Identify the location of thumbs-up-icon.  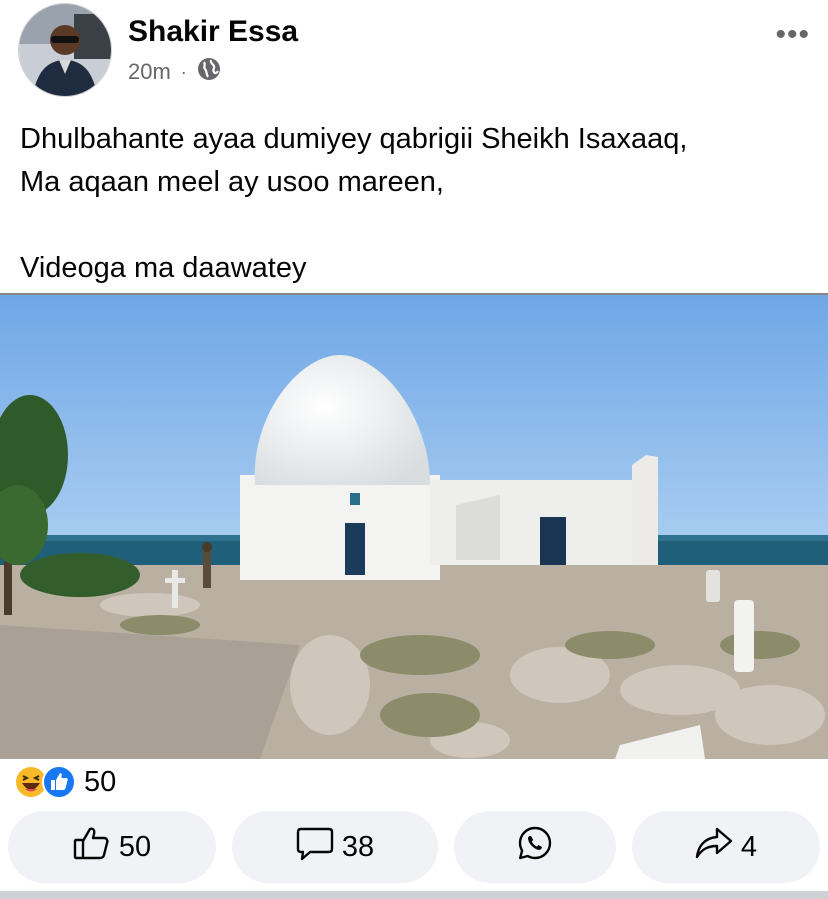
(96, 847).